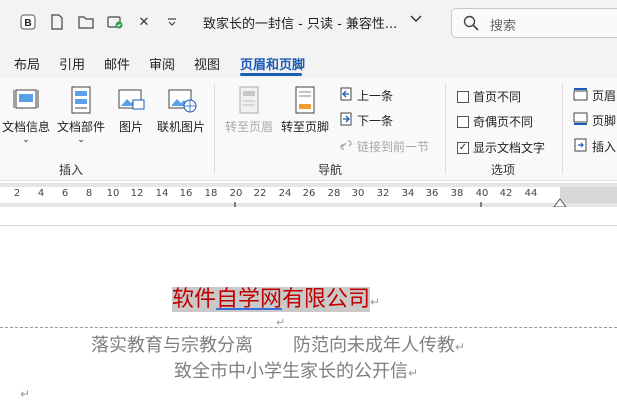 This screenshot has height=413, width=617. What do you see at coordinates (534, 23) in the screenshot?
I see `search-box: 搜索` at bounding box center [534, 23].